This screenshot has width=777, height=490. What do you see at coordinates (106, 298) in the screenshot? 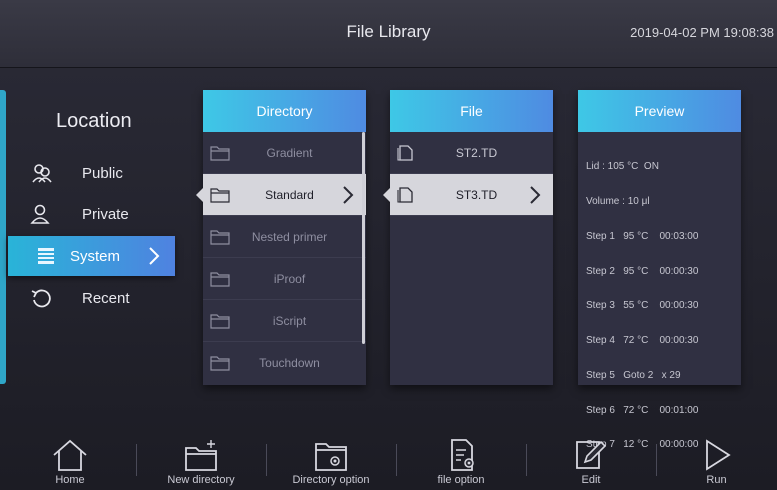
I see `location-item-label: Recent` at bounding box center [106, 298].